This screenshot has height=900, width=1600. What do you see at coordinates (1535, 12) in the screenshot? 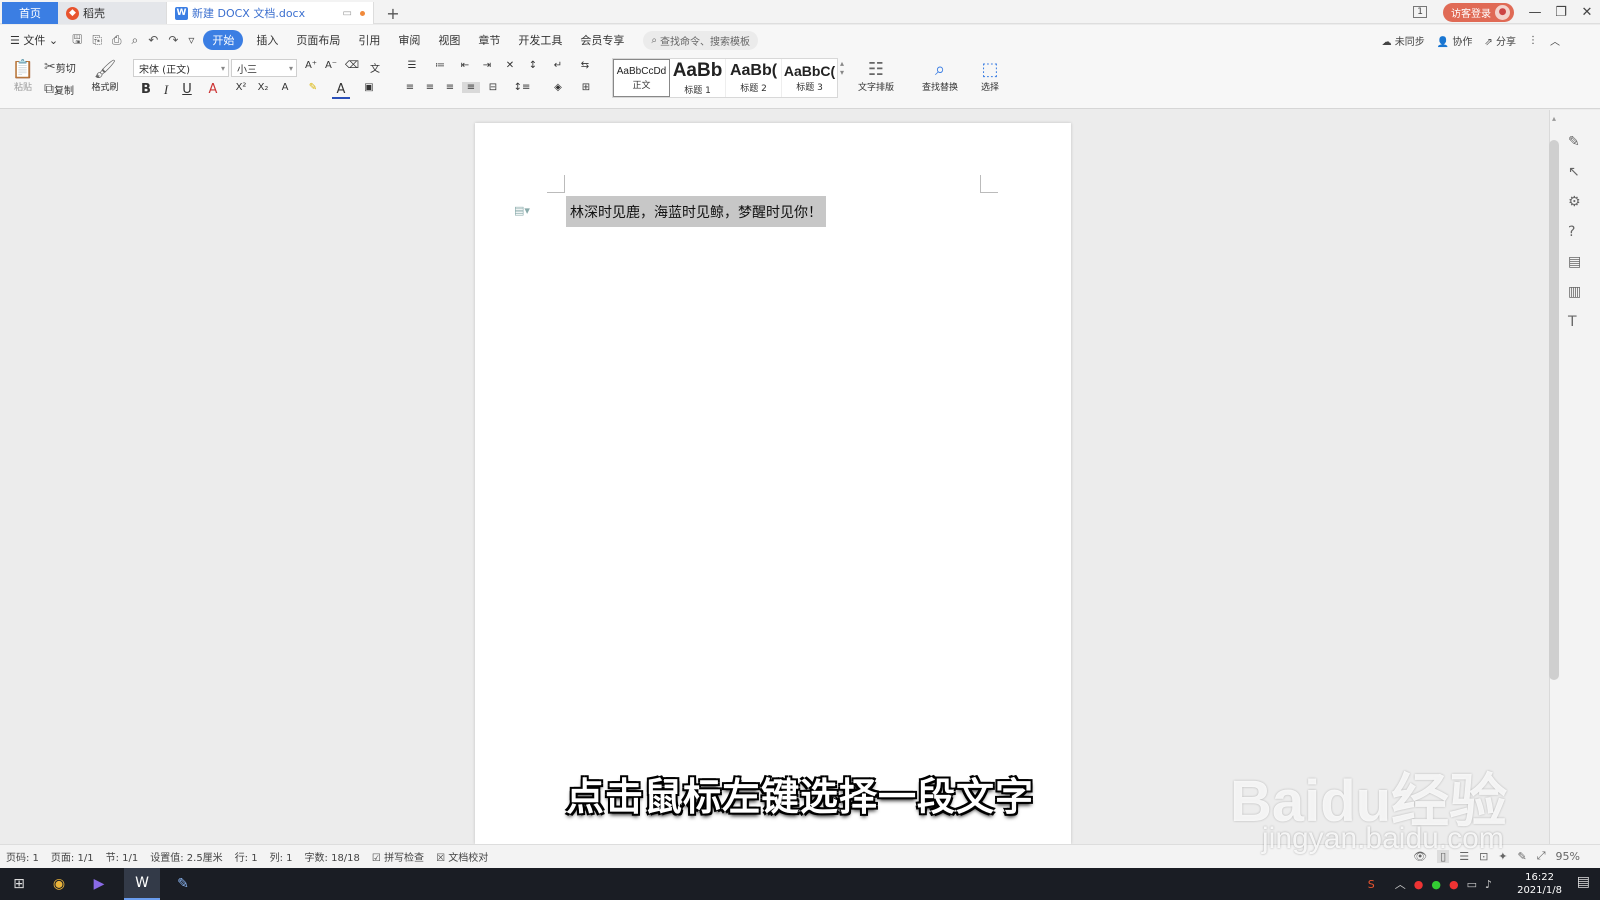
I see `minimize-button: —` at bounding box center [1535, 12].